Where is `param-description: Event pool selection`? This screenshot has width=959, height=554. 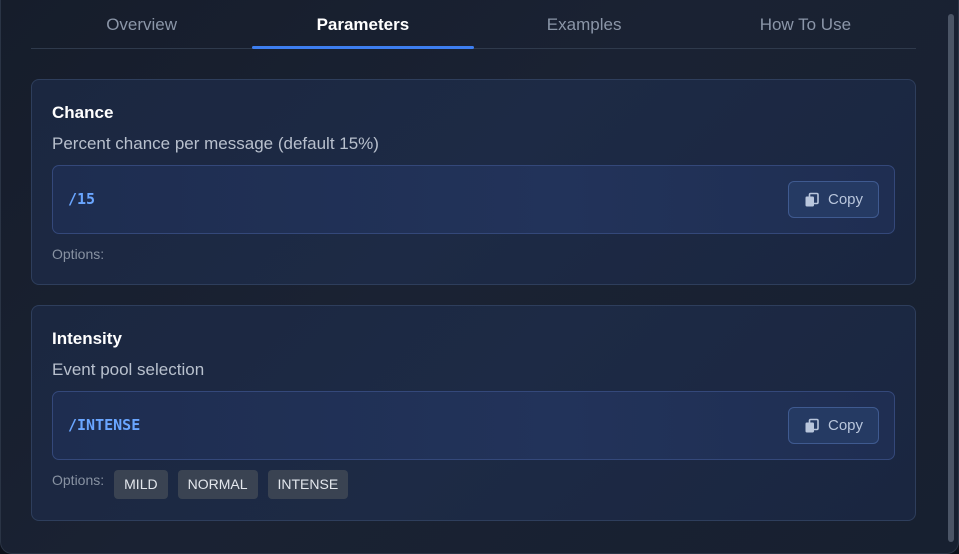 param-description: Event pool selection is located at coordinates (128, 369).